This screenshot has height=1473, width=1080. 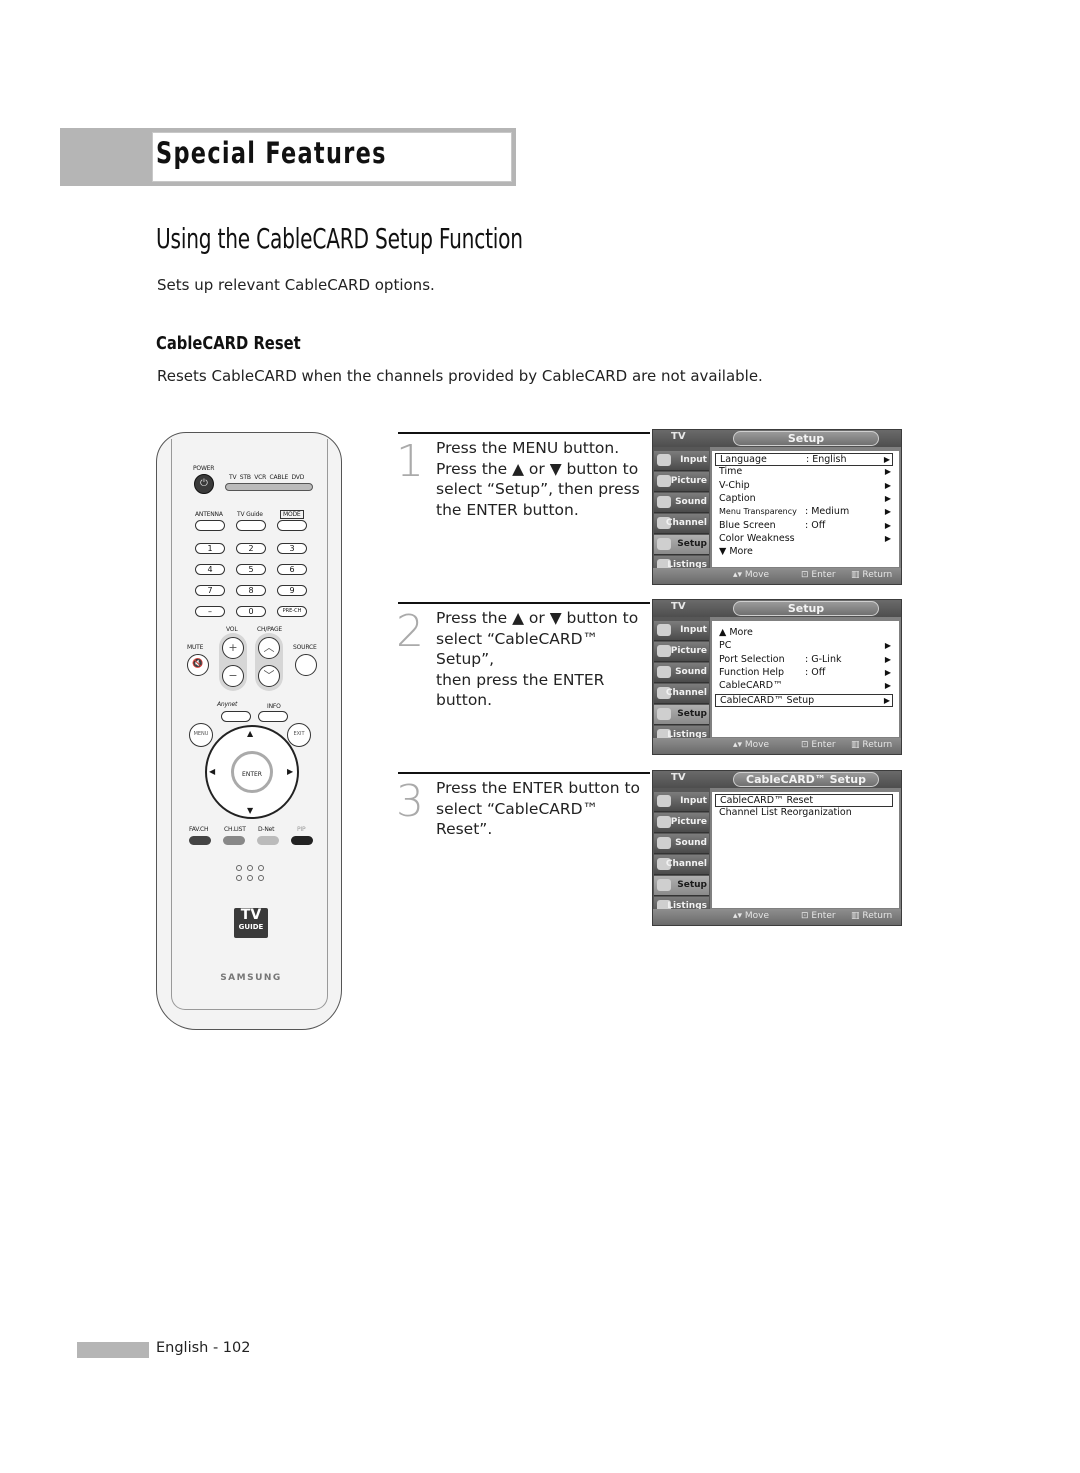 I want to click on osd-menu-item: CableCARD™ Reset, so click(x=804, y=800).